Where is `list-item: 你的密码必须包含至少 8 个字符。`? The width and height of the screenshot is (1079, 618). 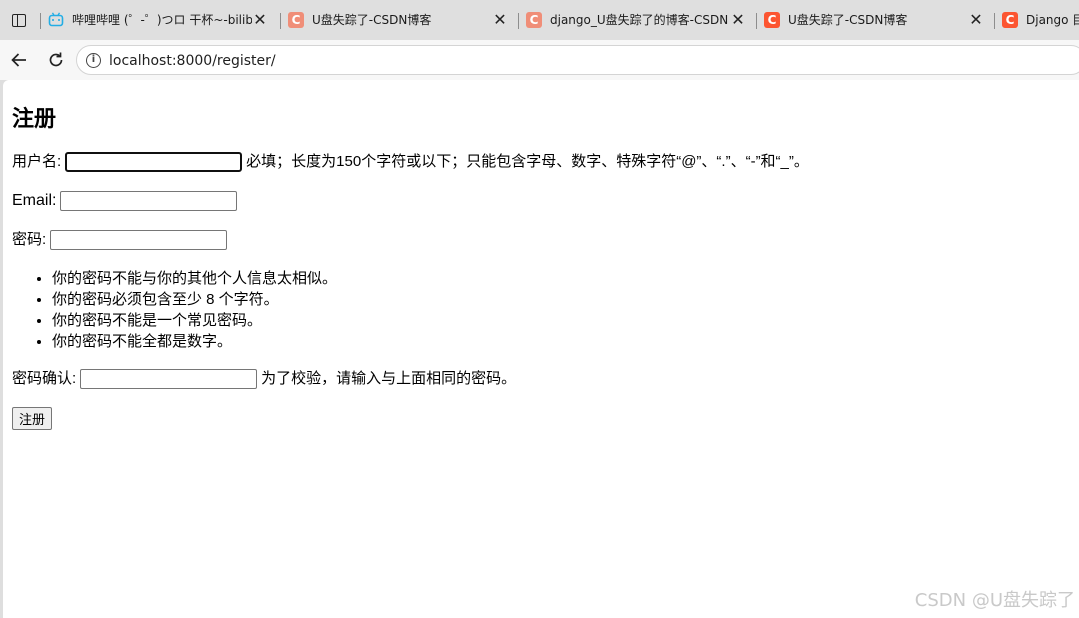 list-item: 你的密码必须包含至少 8 个字符。 is located at coordinates (194, 299).